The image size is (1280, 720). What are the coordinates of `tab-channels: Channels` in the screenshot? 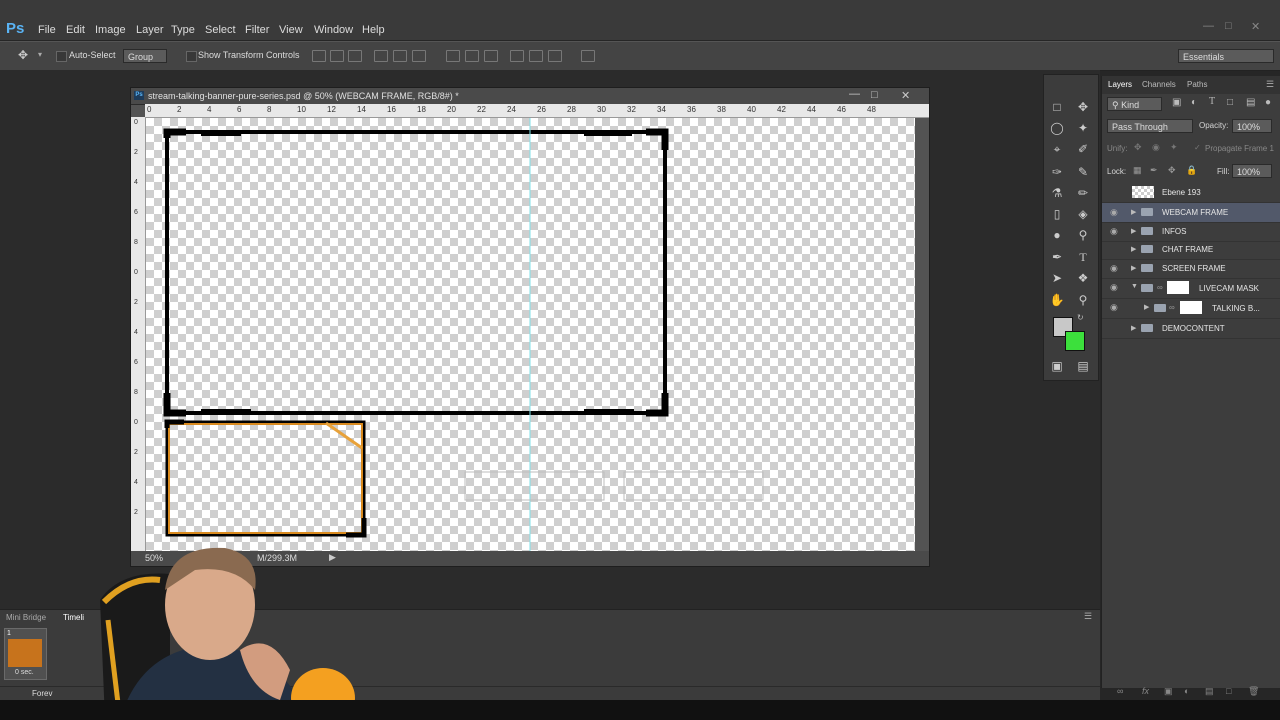 It's located at (1159, 84).